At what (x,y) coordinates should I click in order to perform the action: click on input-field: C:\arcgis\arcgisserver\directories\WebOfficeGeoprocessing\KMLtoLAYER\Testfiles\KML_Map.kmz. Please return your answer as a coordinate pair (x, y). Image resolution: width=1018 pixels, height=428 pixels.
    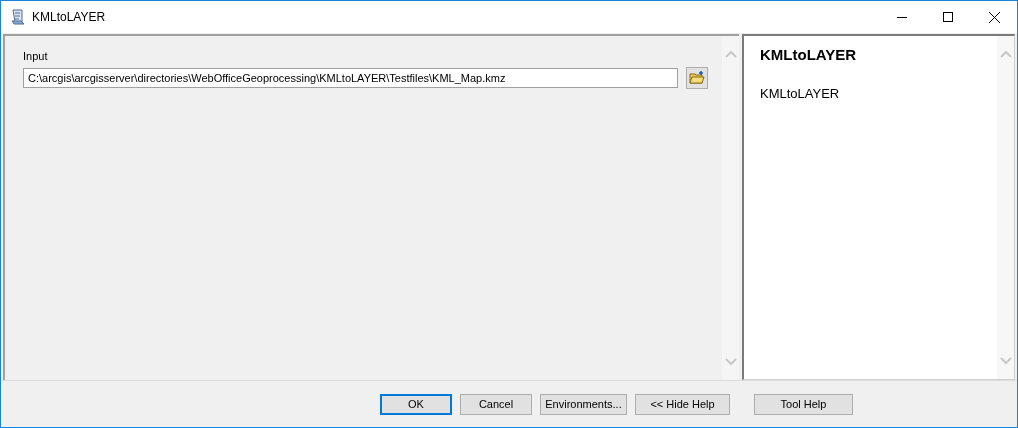
    Looking at the image, I should click on (350, 77).